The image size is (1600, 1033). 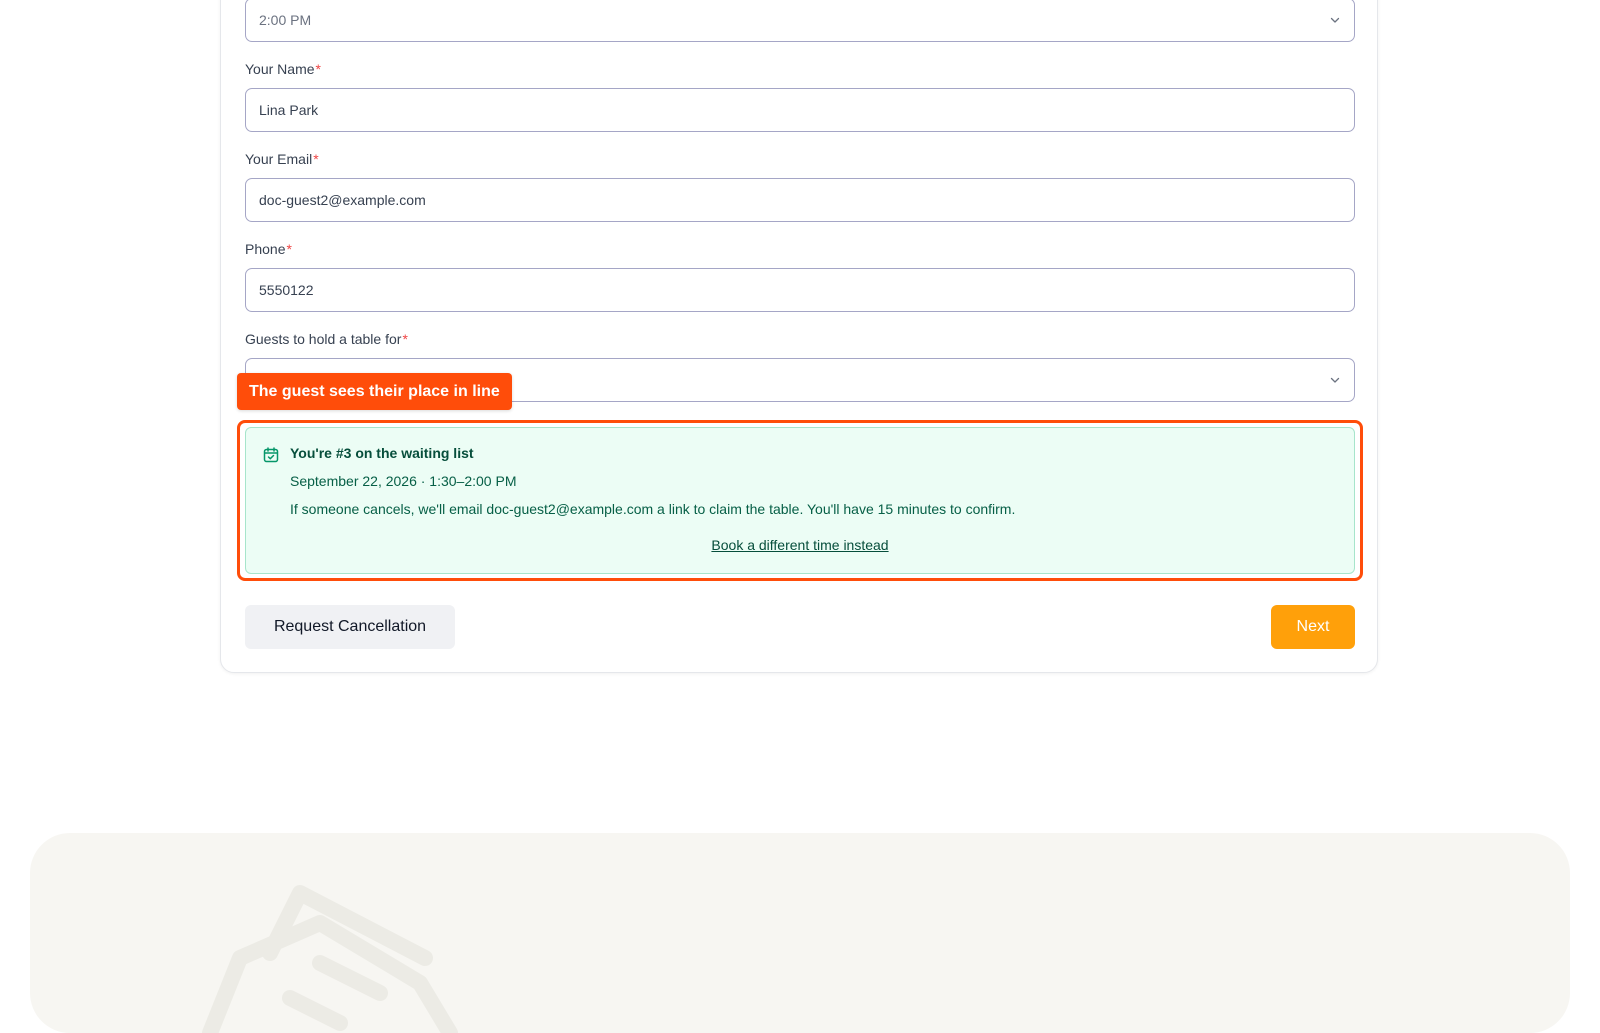 I want to click on guests-label: Guests to hold a table for*, so click(x=326, y=339).